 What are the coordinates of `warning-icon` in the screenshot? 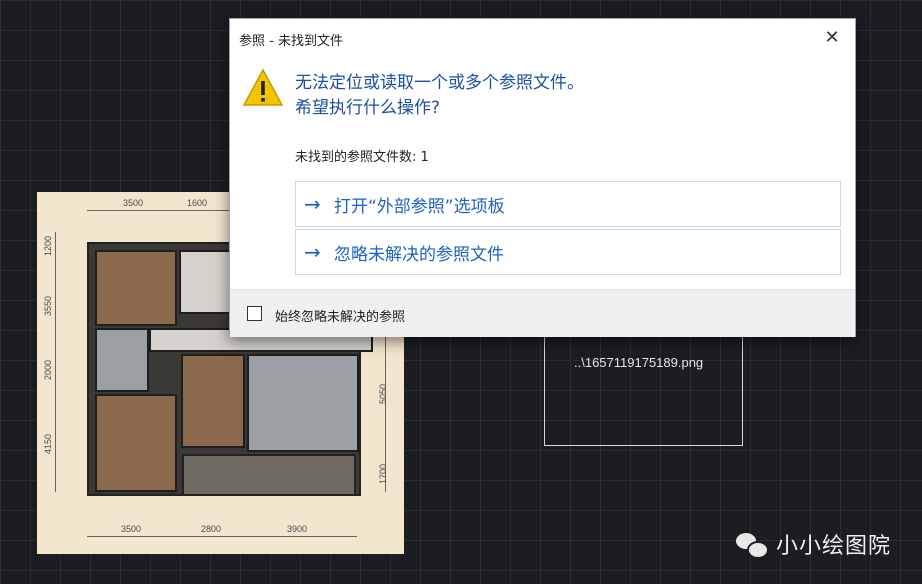 It's located at (263, 87).